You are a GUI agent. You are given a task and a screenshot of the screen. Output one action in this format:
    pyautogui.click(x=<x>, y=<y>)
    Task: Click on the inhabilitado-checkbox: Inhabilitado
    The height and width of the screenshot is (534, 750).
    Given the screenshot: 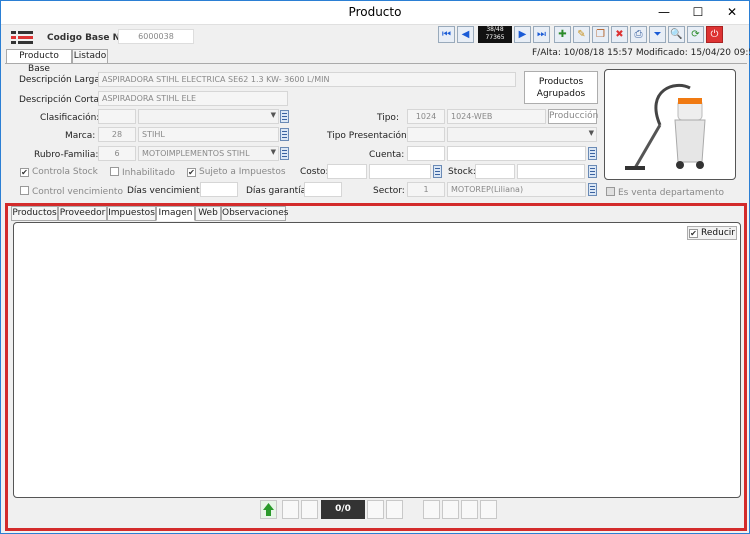 What is the action you would take?
    pyautogui.click(x=142, y=172)
    